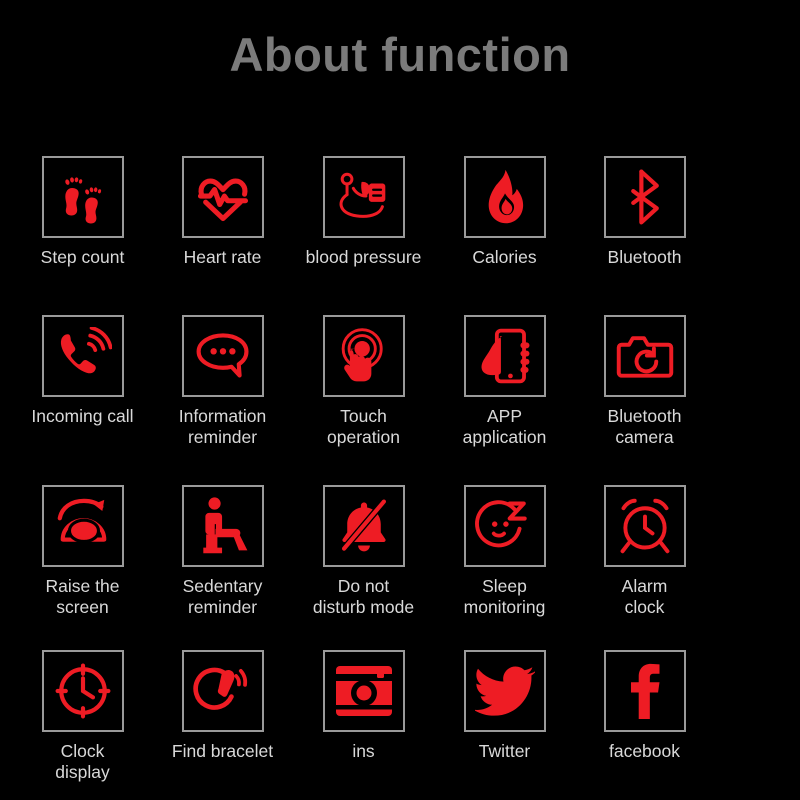 The image size is (800, 800). Describe the element at coordinates (222, 257) in the screenshot. I see `cell-label: Heart rate` at that location.